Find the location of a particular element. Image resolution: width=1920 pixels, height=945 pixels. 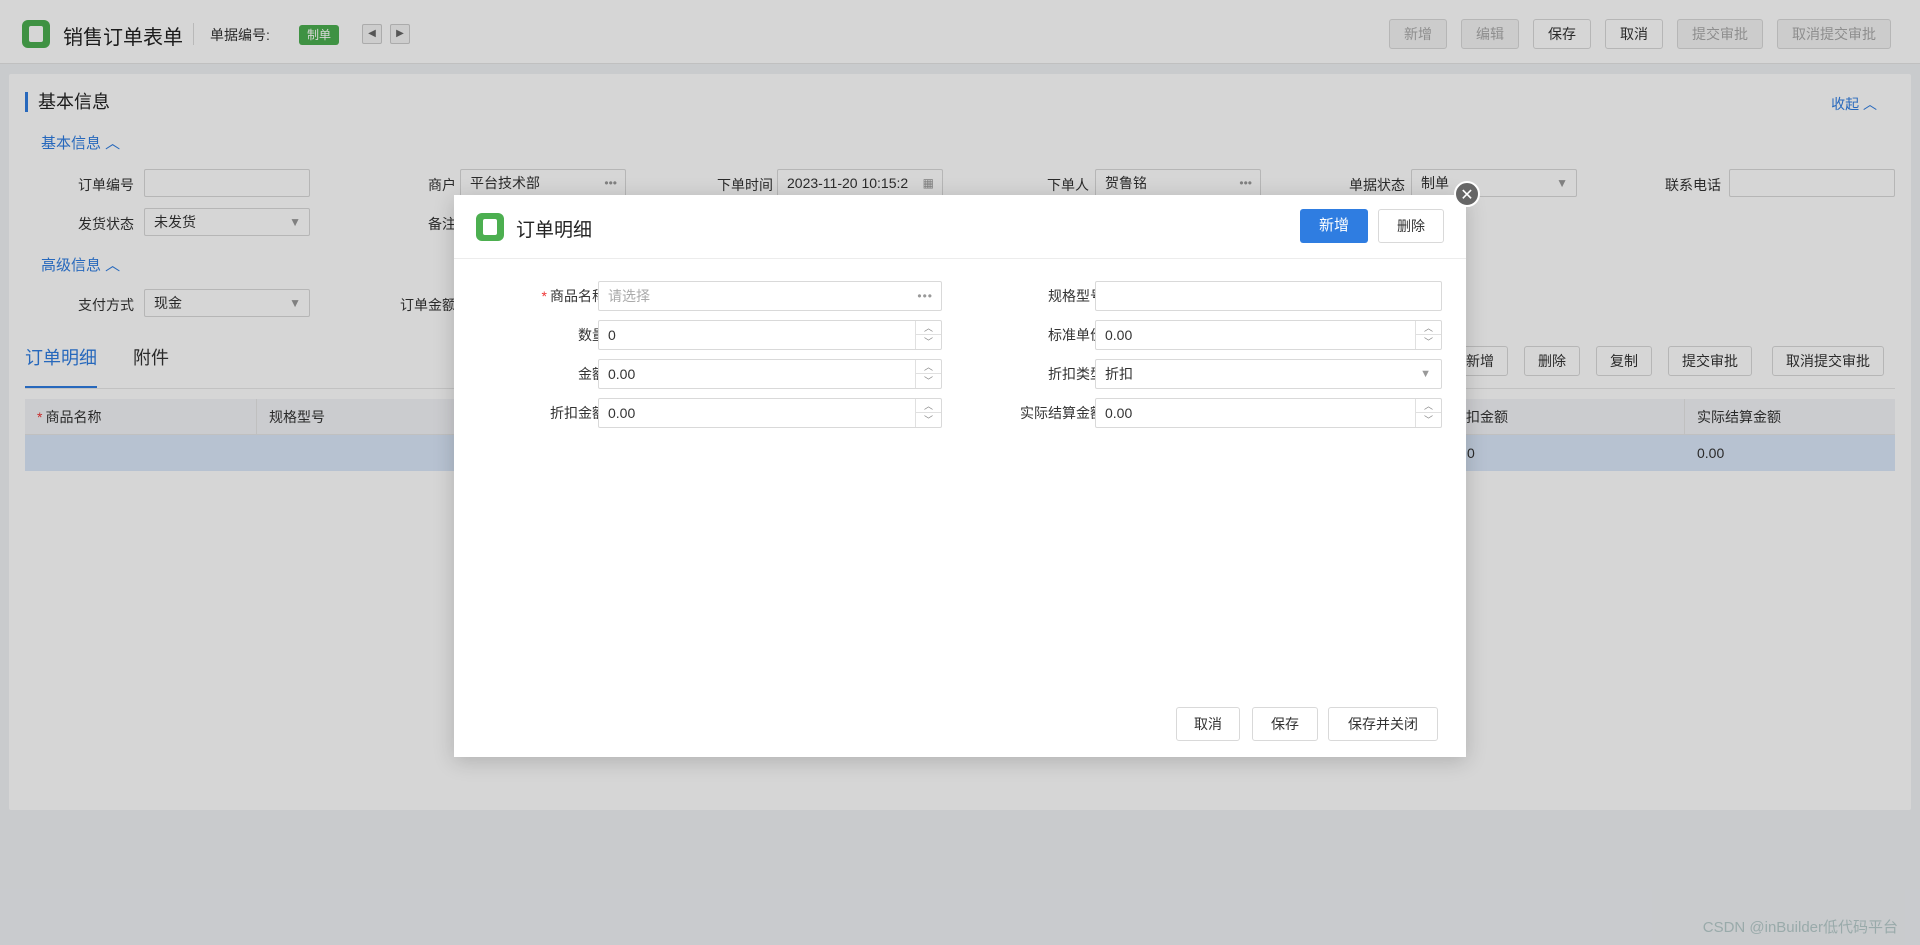

qty-value: 0 is located at coordinates (612, 335).